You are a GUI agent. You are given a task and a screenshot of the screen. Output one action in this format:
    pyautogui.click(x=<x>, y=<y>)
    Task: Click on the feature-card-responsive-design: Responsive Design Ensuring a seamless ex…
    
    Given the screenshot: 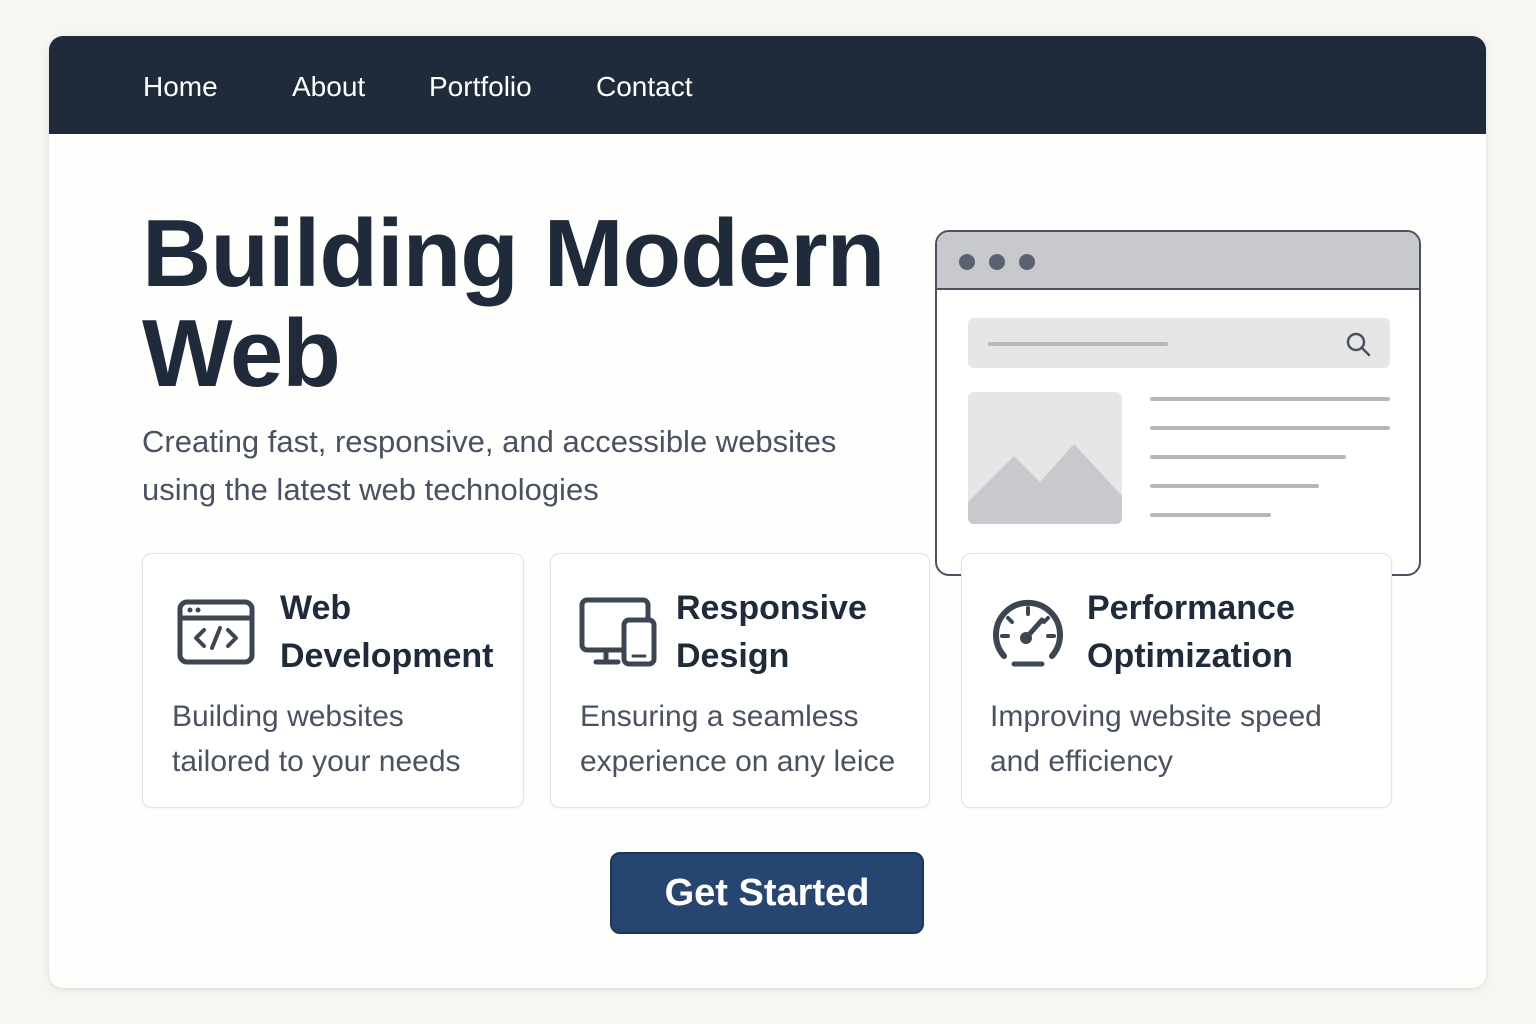 What is the action you would take?
    pyautogui.click(x=740, y=680)
    